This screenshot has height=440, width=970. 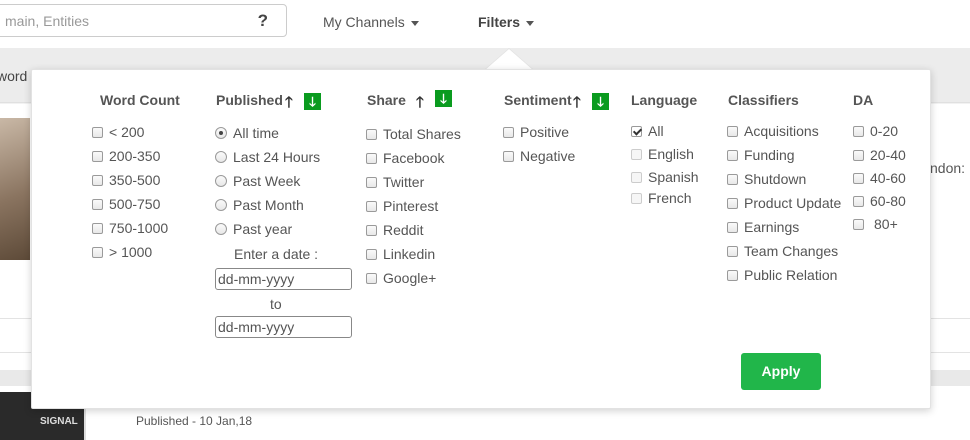 What do you see at coordinates (283, 327) in the screenshot?
I see `end-date-input` at bounding box center [283, 327].